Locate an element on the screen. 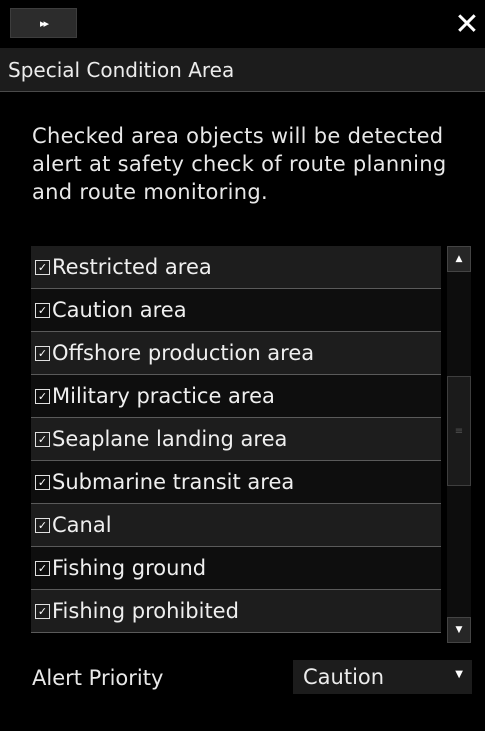 Image resolution: width=485 pixels, height=731 pixels. area-label: Offshore production area is located at coordinates (183, 353).